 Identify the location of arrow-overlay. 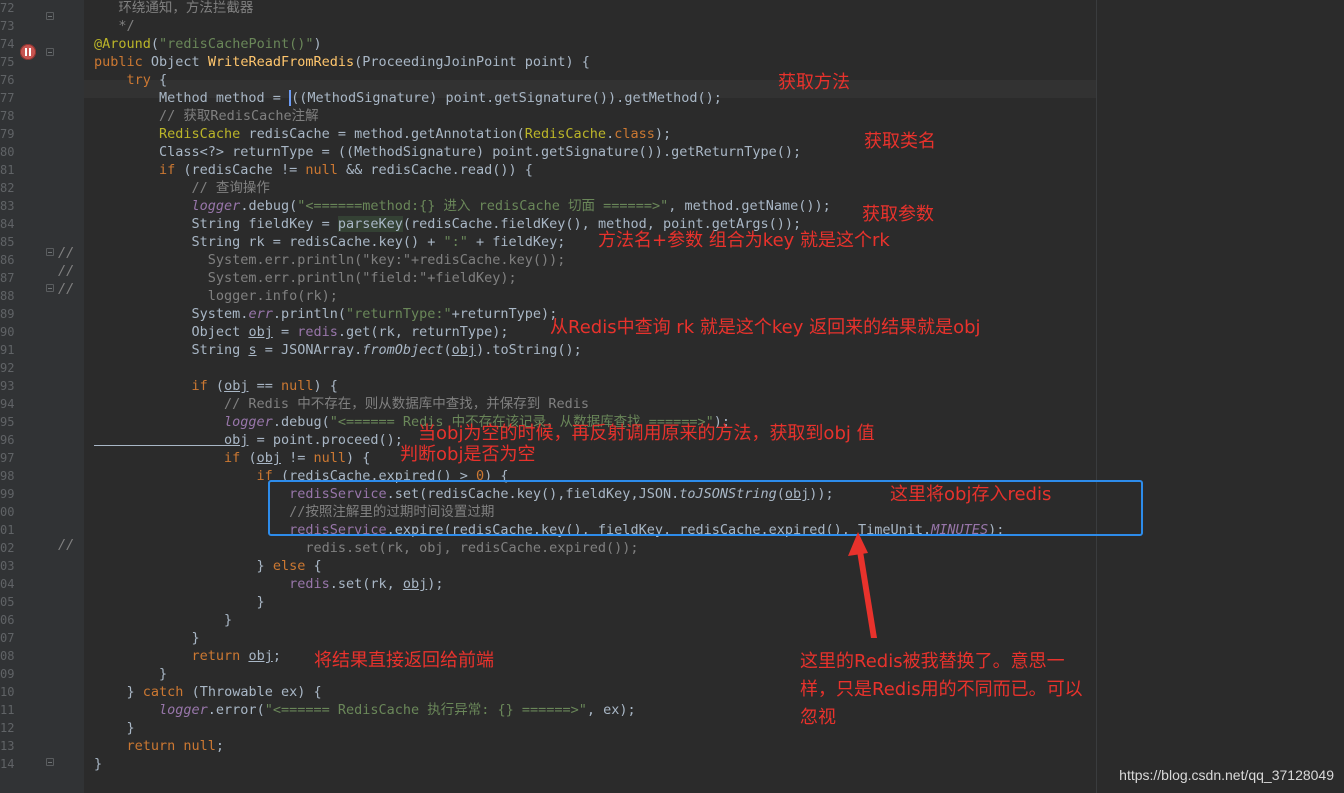
(862, 585).